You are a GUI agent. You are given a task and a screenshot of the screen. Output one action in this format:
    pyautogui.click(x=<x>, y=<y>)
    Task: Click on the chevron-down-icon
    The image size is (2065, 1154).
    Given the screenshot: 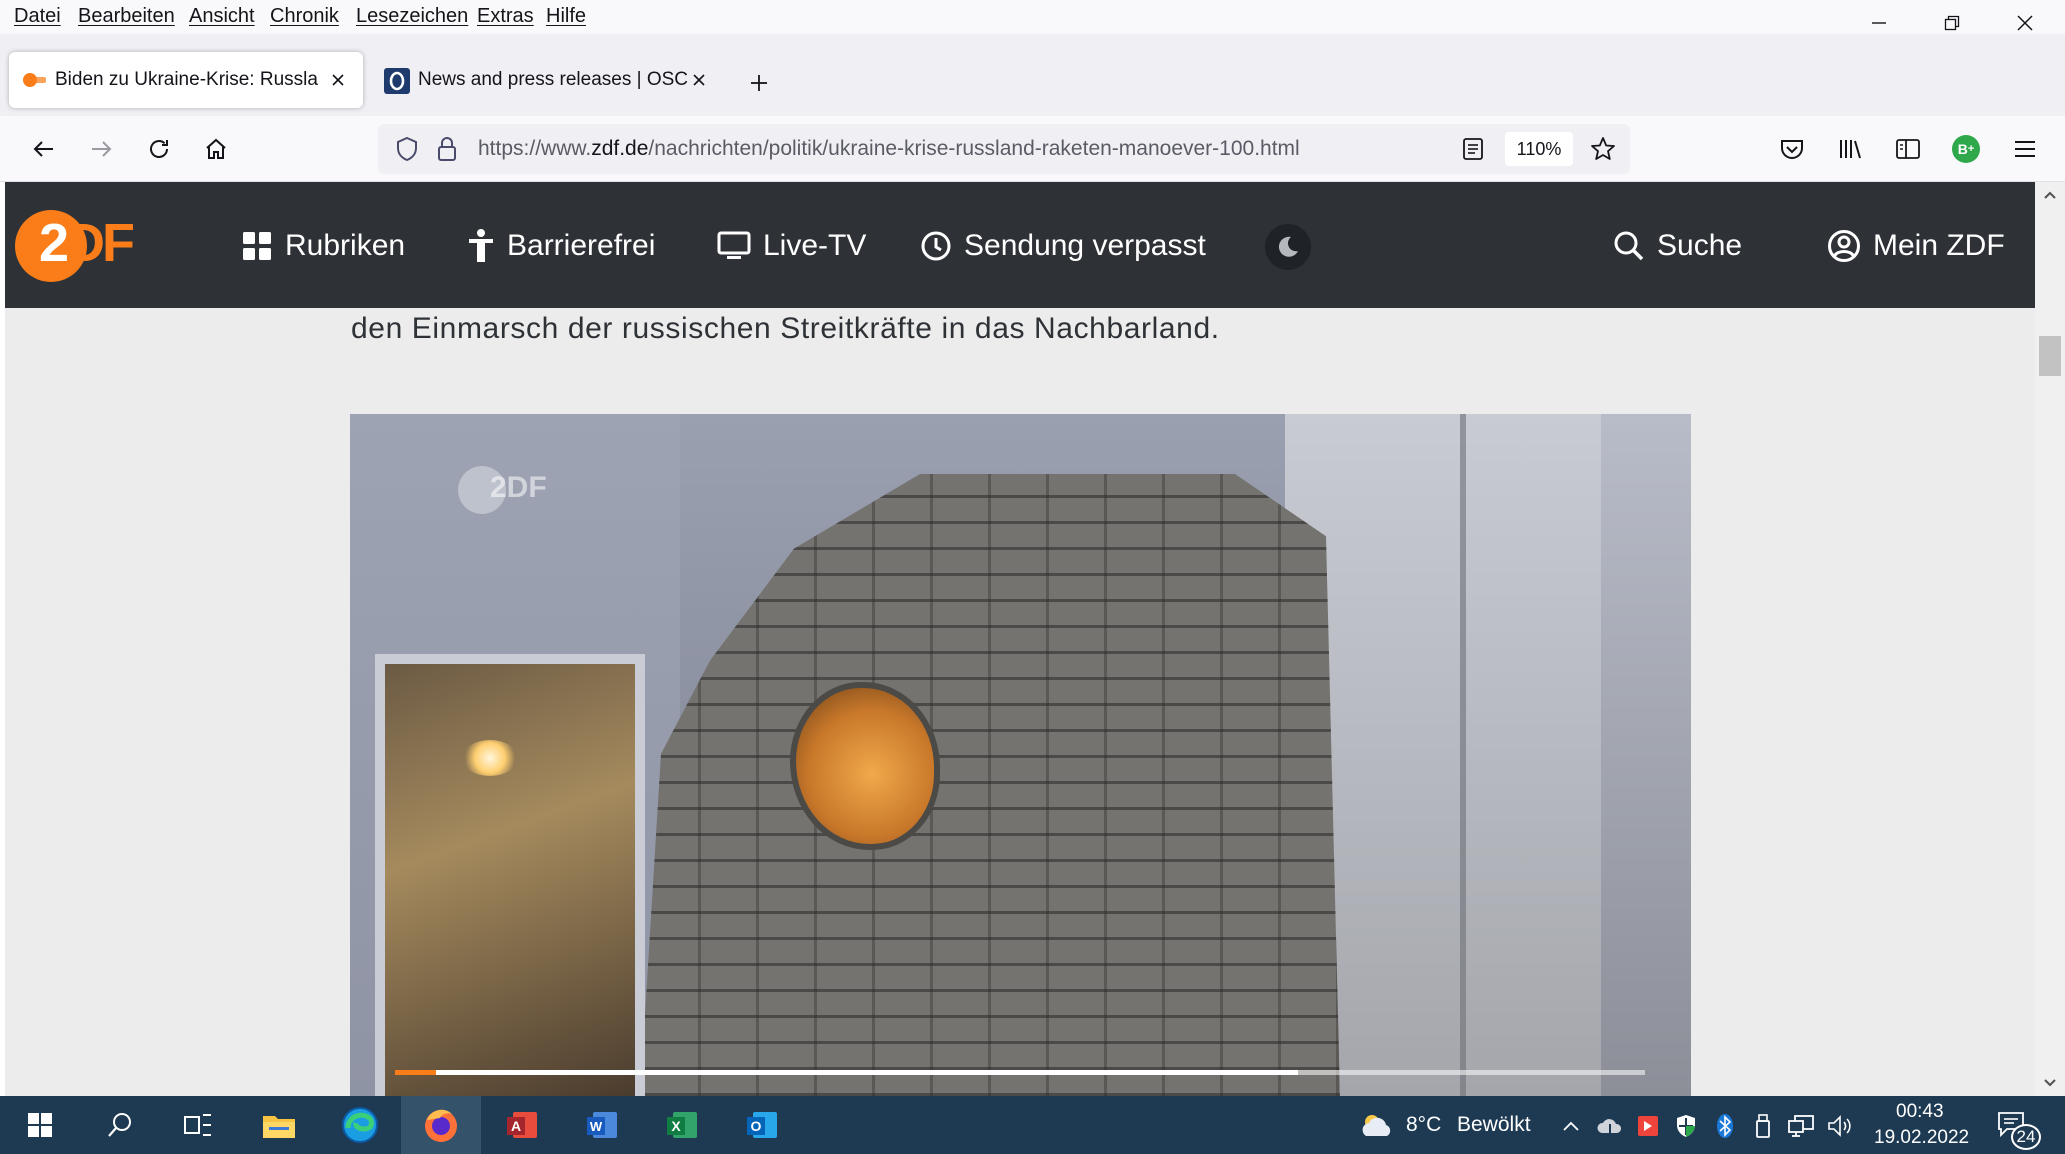 What is the action you would take?
    pyautogui.click(x=2050, y=1083)
    